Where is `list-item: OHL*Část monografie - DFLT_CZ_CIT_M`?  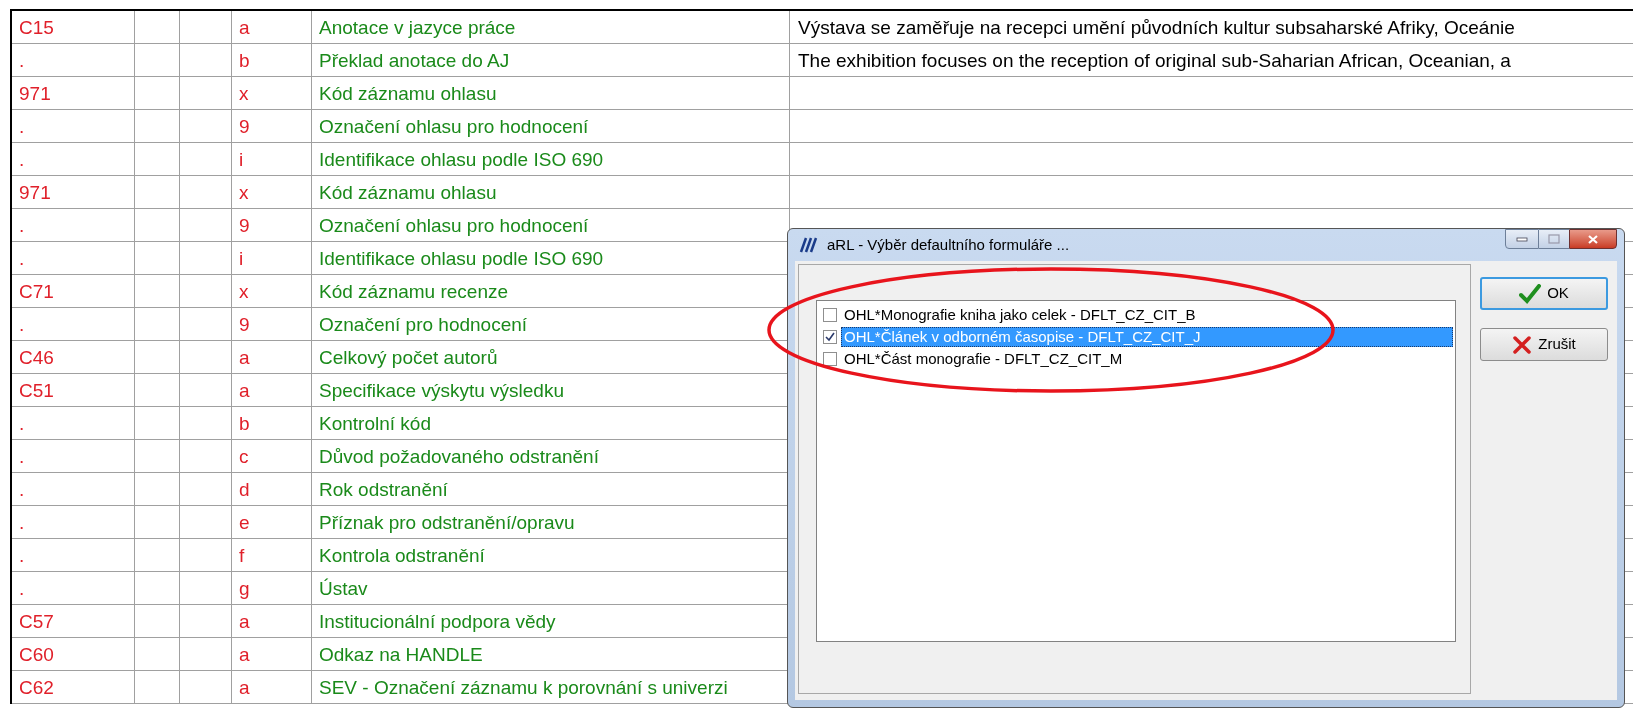
list-item: OHL*Část monografie - DFLT_CZ_CIT_M is located at coordinates (1147, 359).